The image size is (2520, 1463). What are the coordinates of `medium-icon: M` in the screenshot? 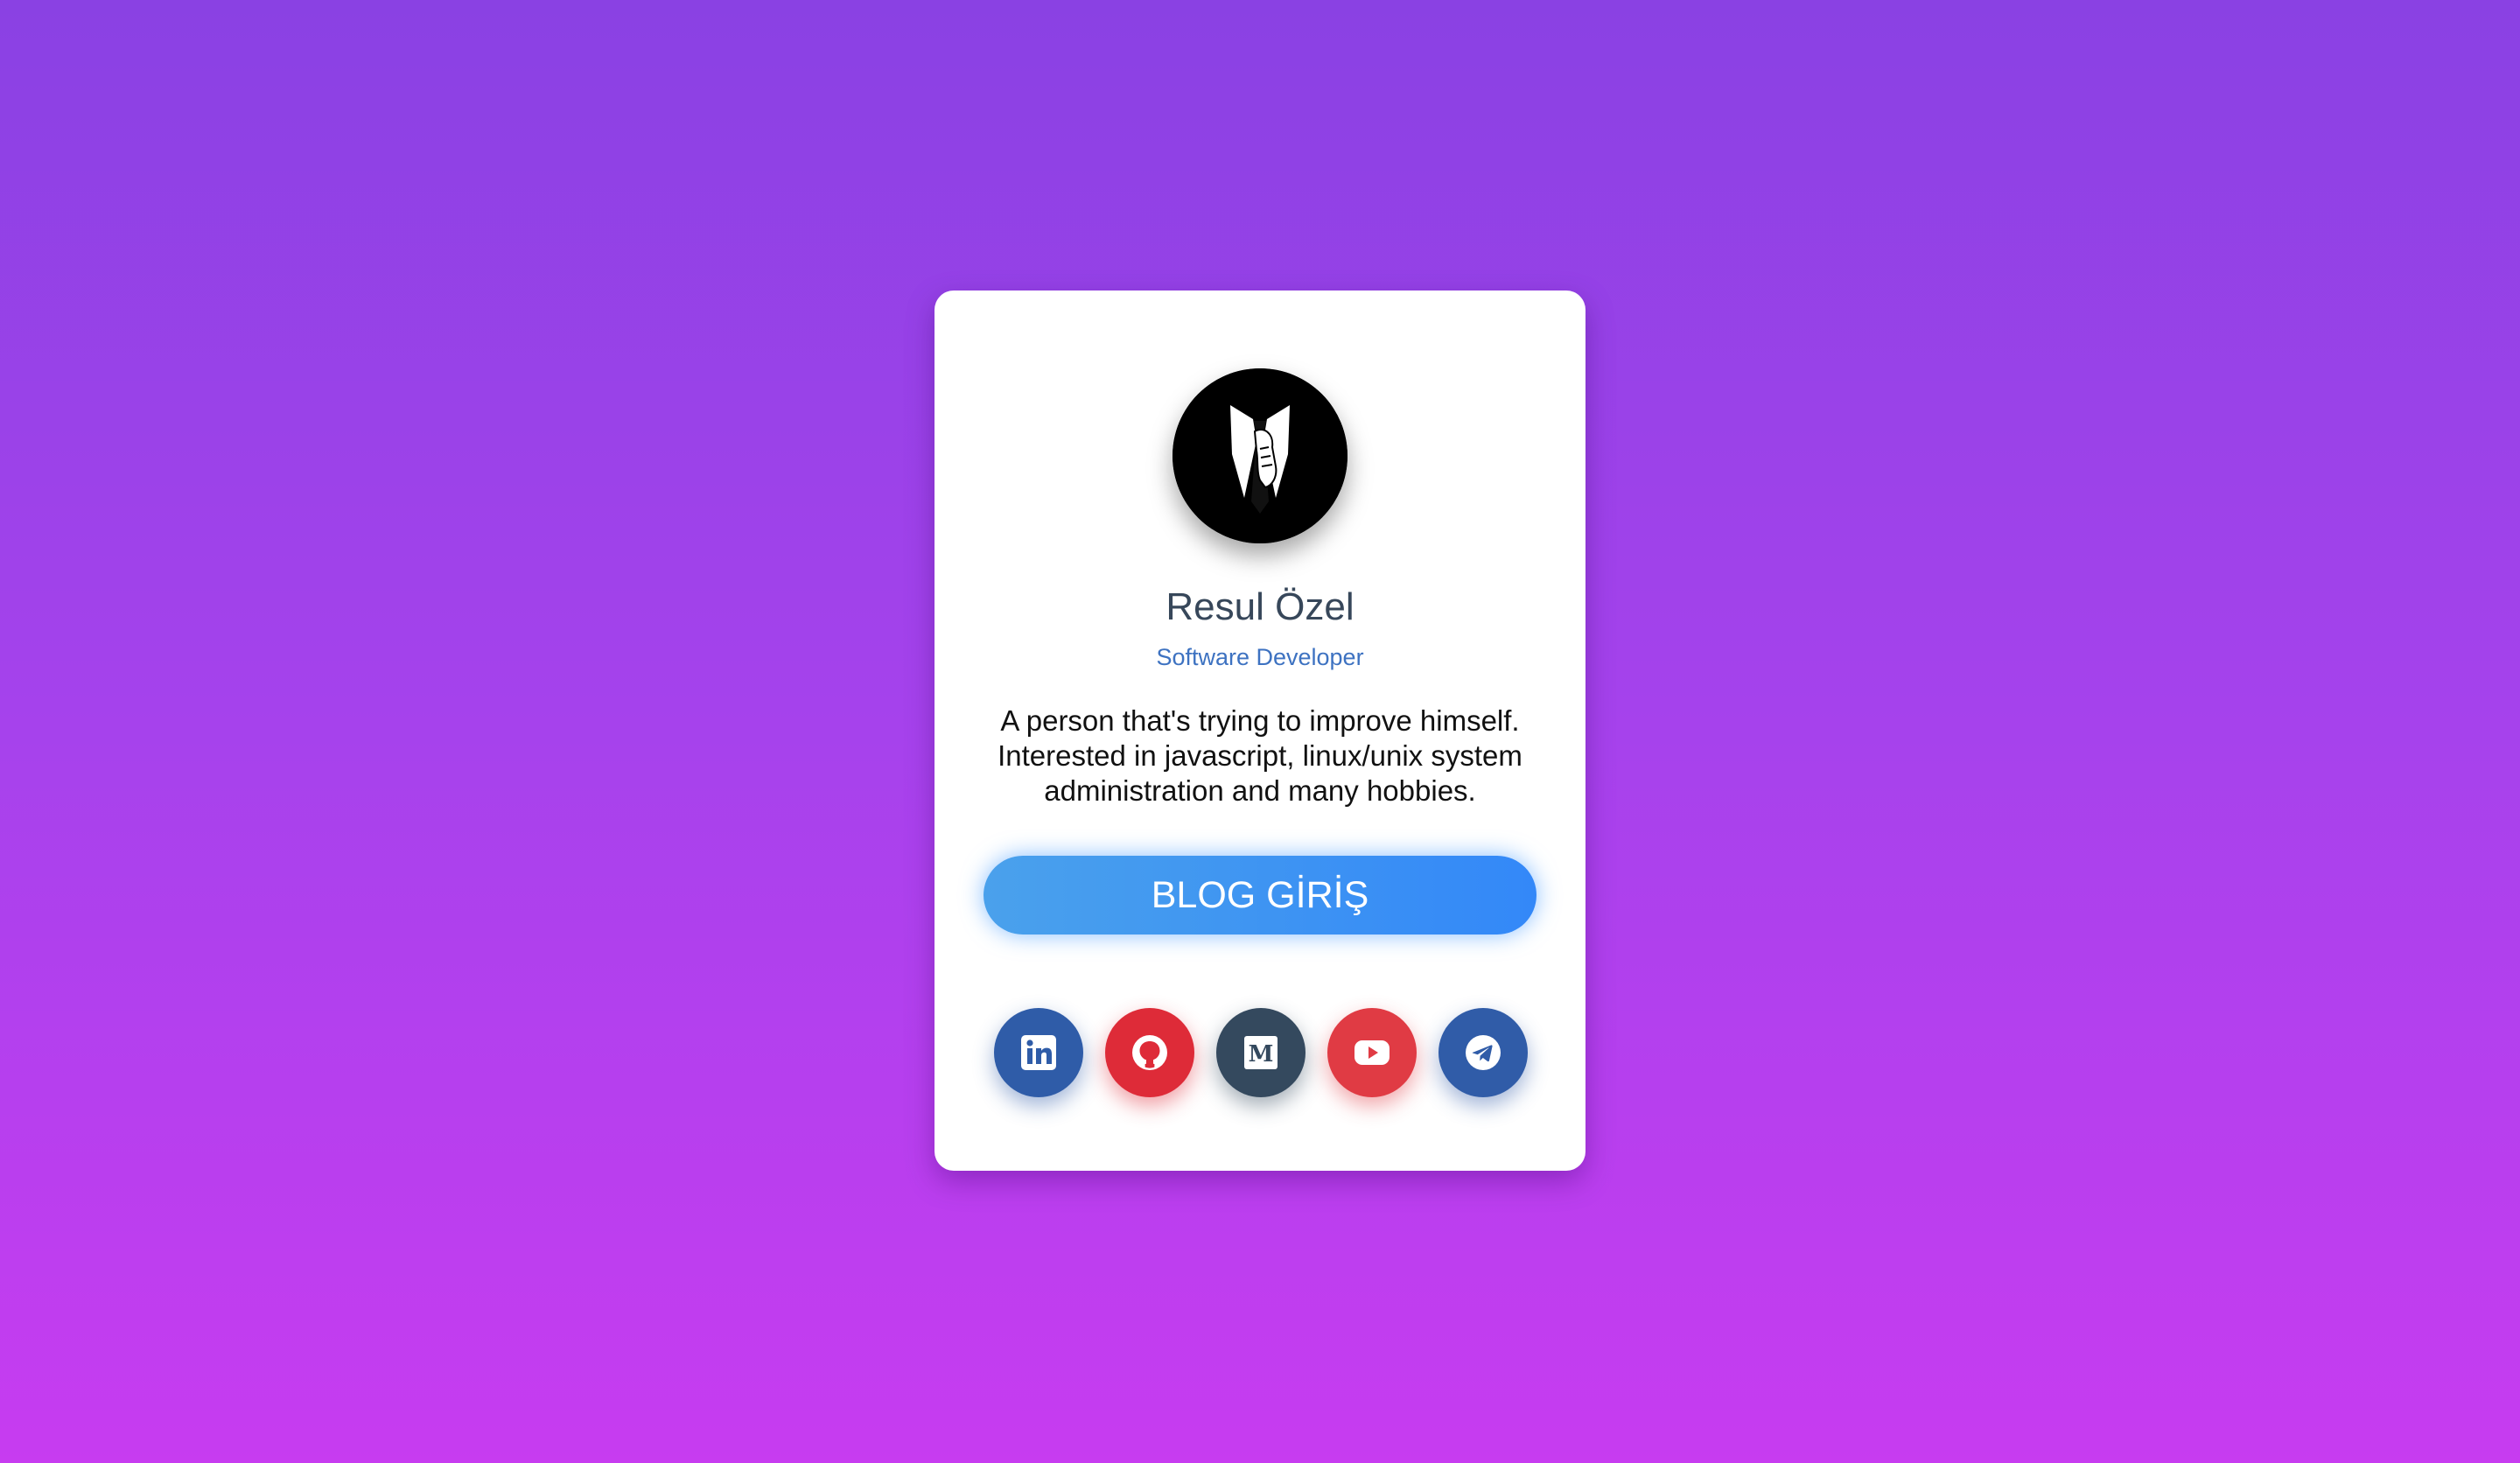 It's located at (1261, 1052).